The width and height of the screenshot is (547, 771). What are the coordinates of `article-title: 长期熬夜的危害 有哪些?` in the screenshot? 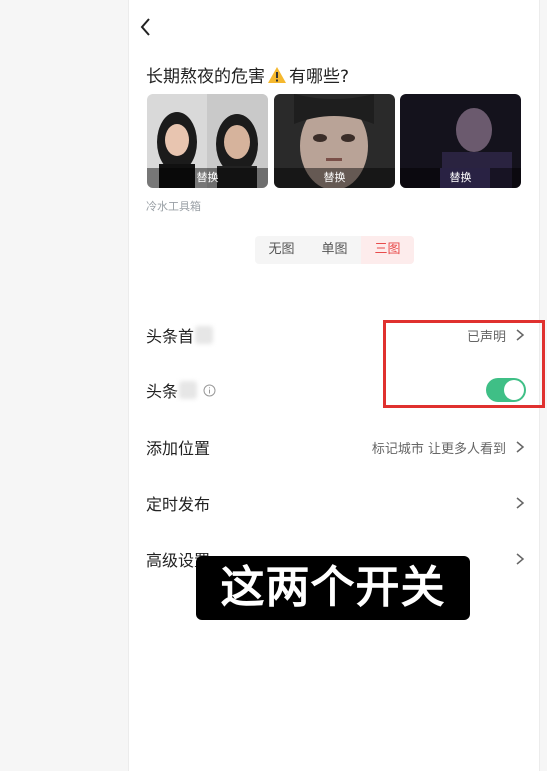 It's located at (247, 74).